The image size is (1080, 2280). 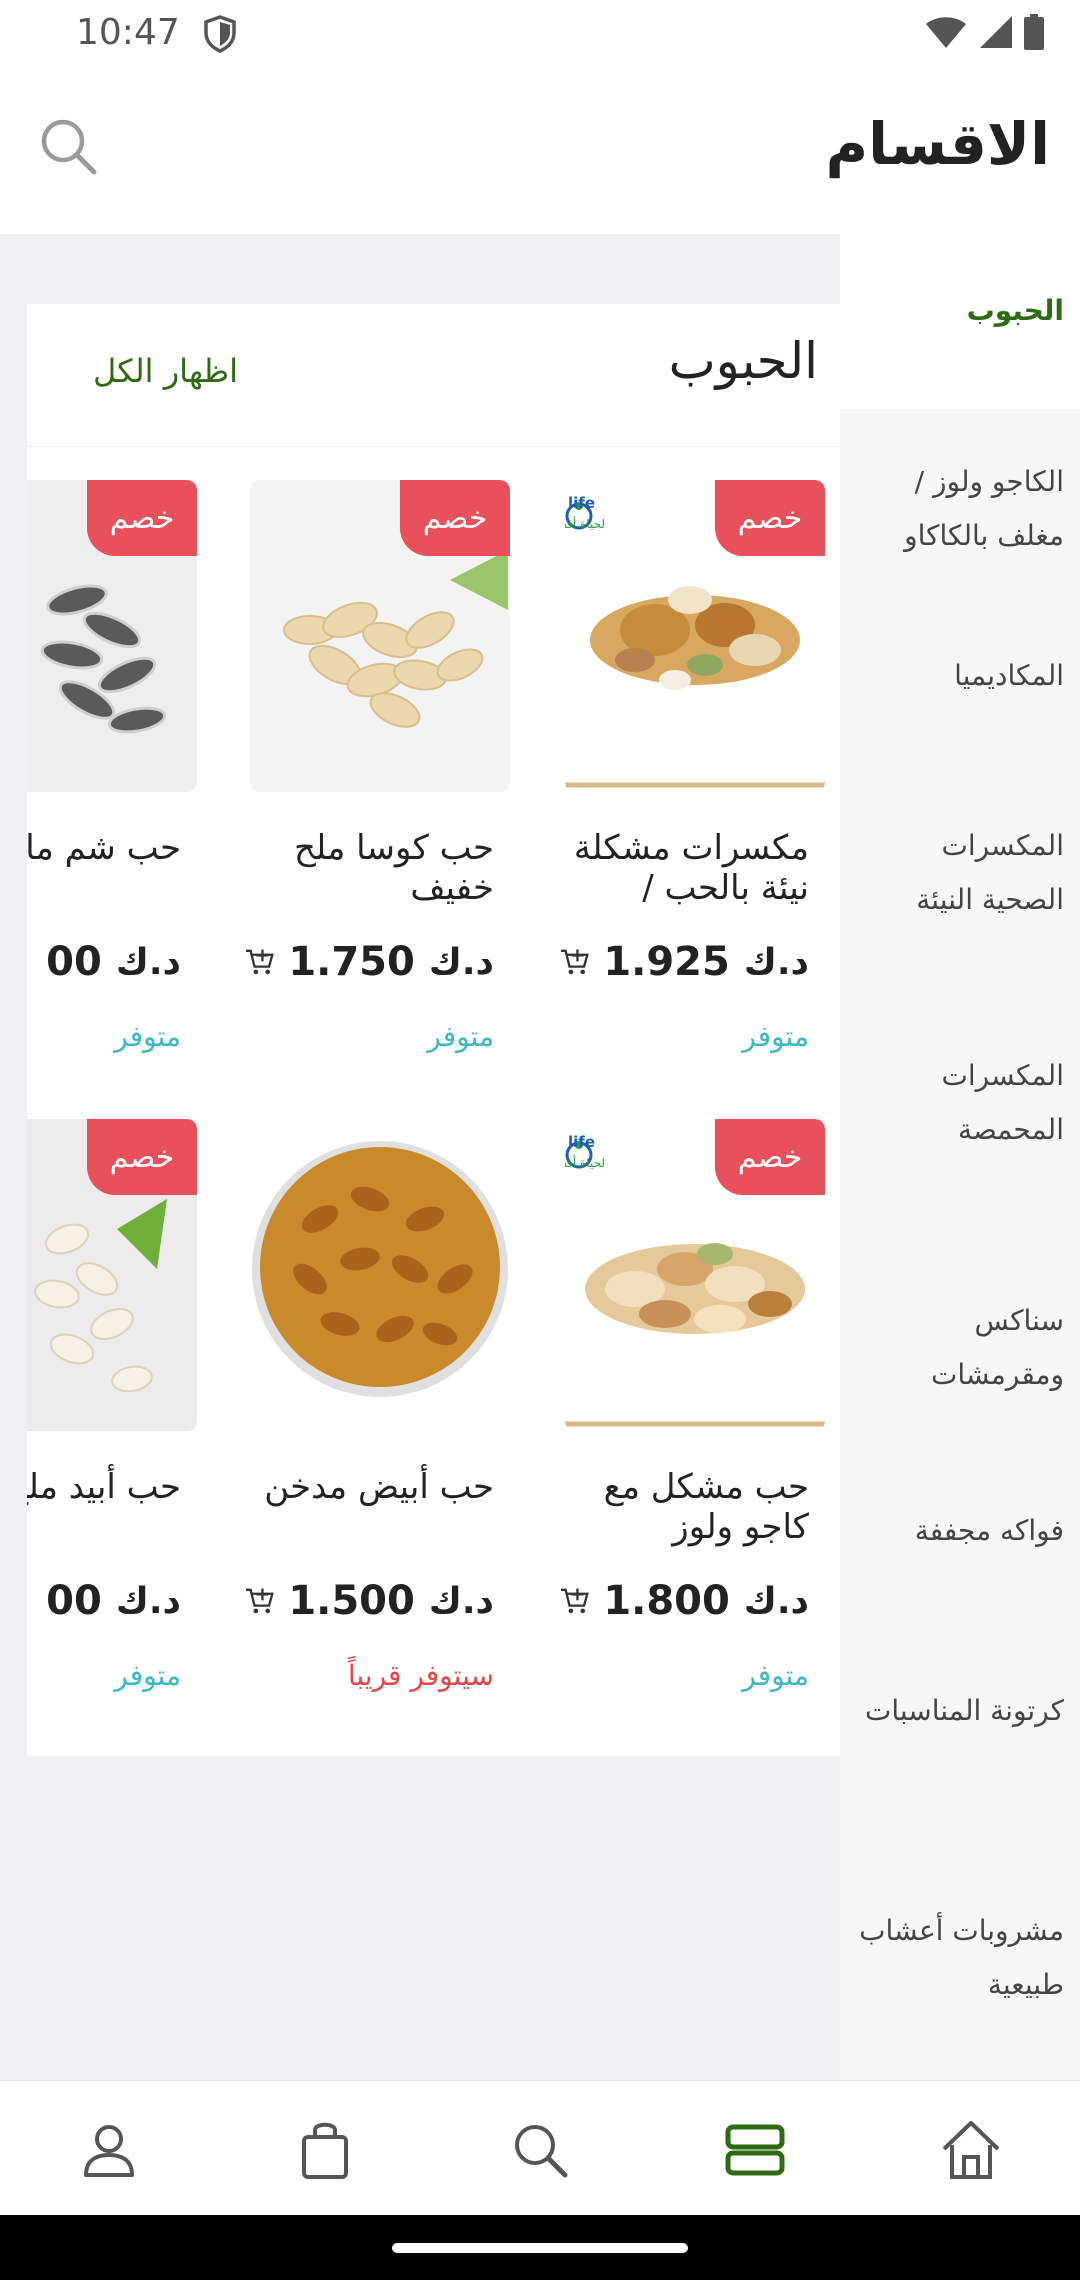 I want to click on sidebar-item-label: المكاديميا, so click(x=1009, y=675).